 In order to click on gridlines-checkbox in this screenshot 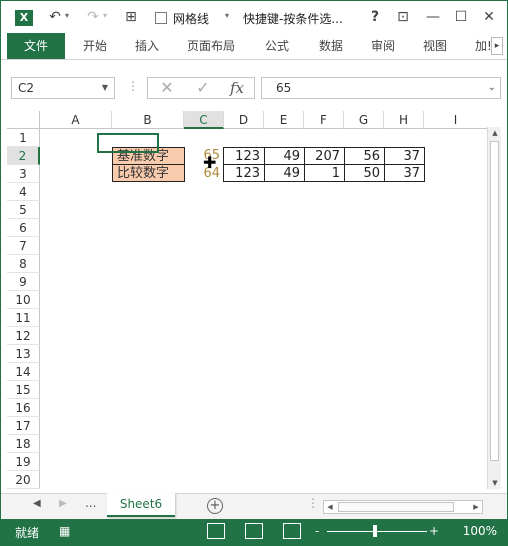, I will do `click(161, 18)`.